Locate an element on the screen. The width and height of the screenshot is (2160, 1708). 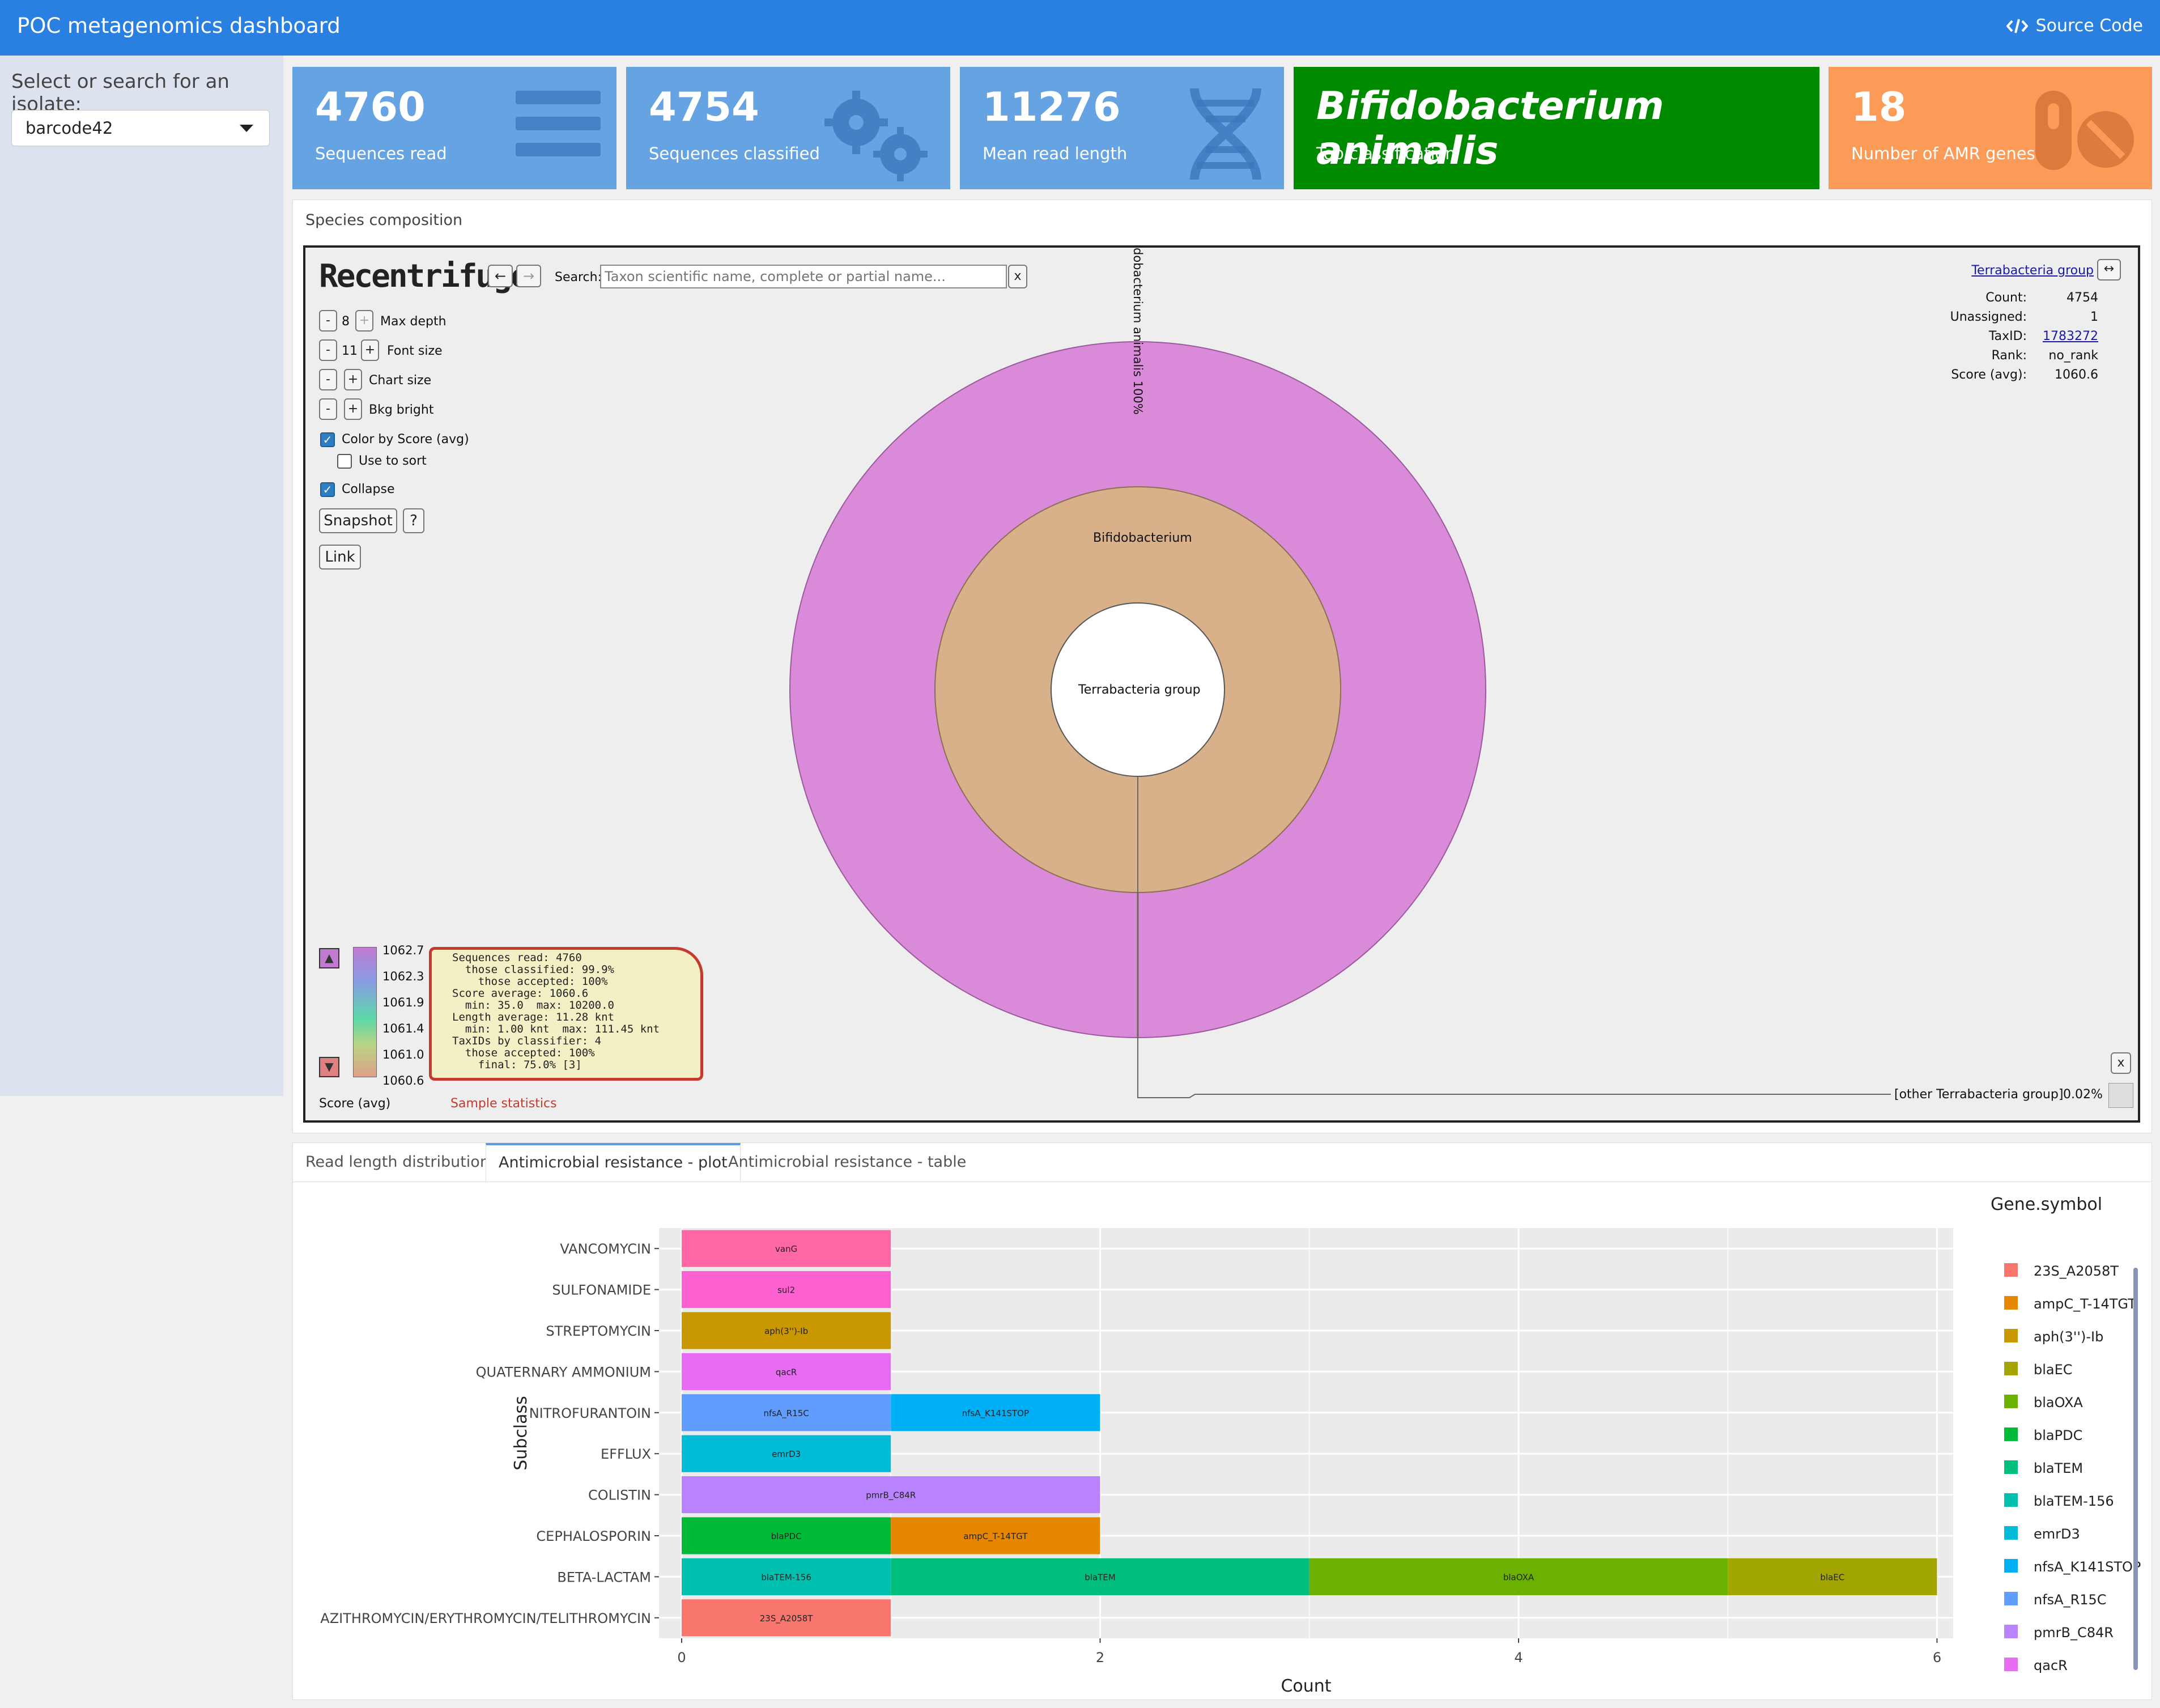
count-label: Count: is located at coordinates (2006, 298).